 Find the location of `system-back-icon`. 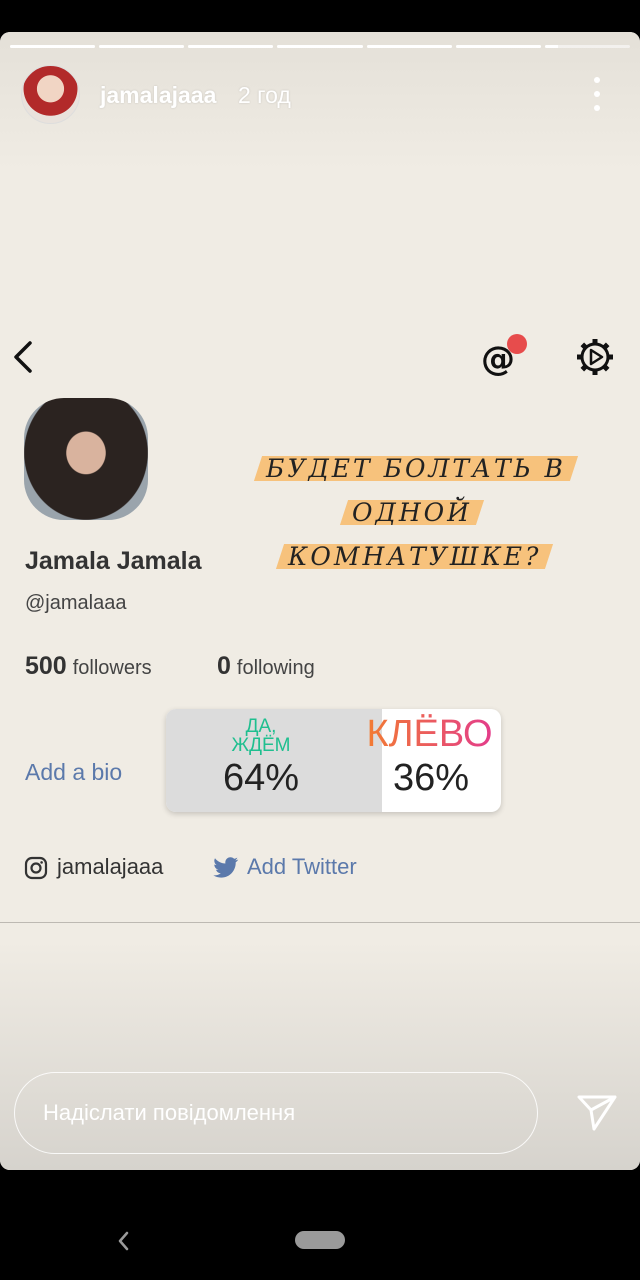

system-back-icon is located at coordinates (124, 1241).